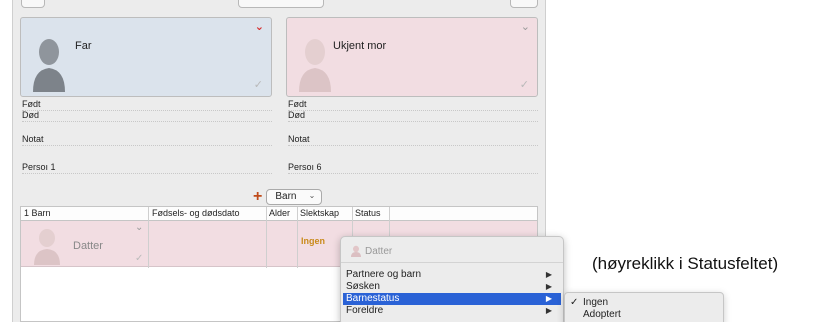 This screenshot has height=322, width=832. I want to click on mother-note-field: Notat, so click(413, 140).